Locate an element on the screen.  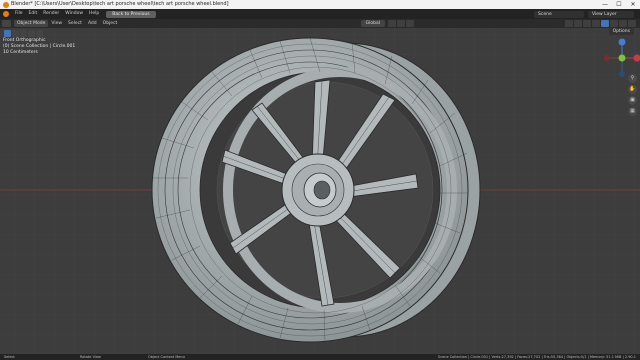
menu-help: Help is located at coordinates (94, 14).